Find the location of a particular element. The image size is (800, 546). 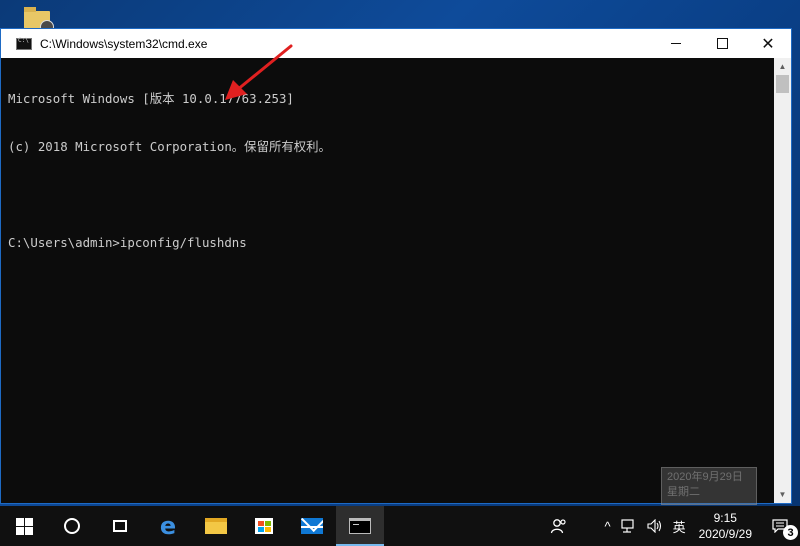

show-hidden-icons-button: ^ is located at coordinates (607, 526).